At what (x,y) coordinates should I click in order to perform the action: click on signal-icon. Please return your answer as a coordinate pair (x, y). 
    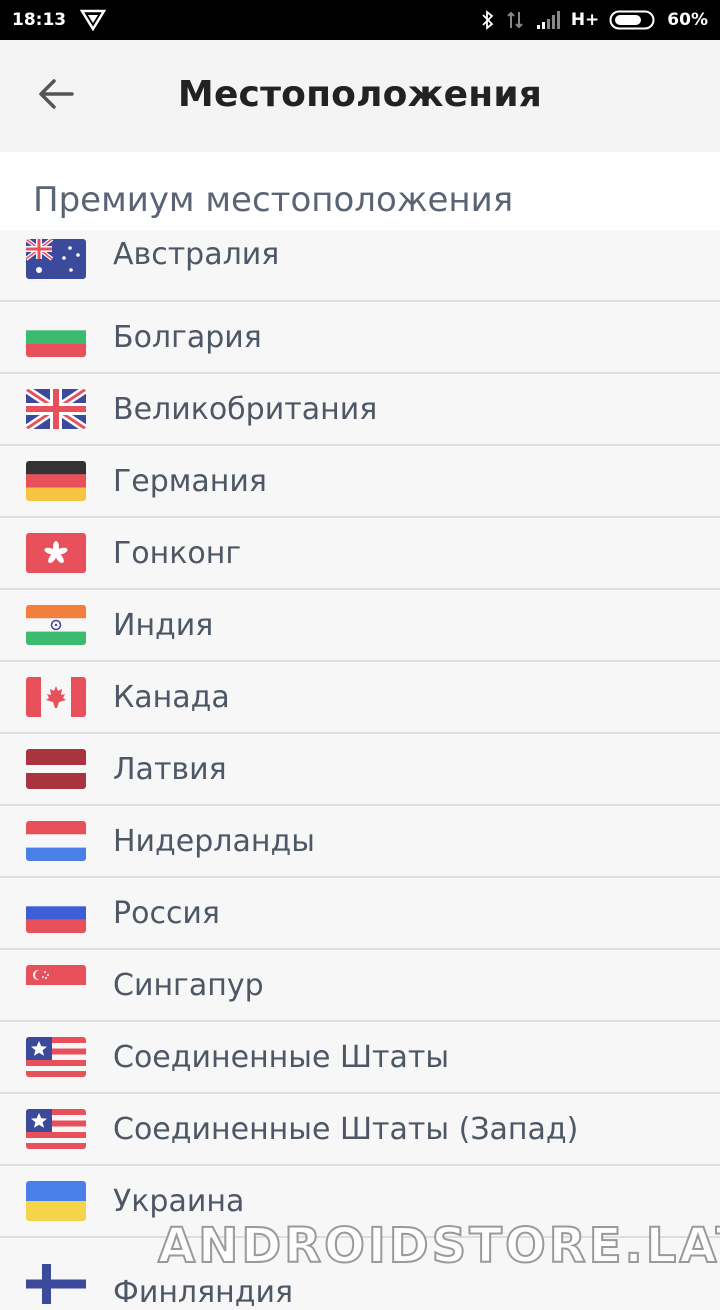
    Looking at the image, I should click on (548, 20).